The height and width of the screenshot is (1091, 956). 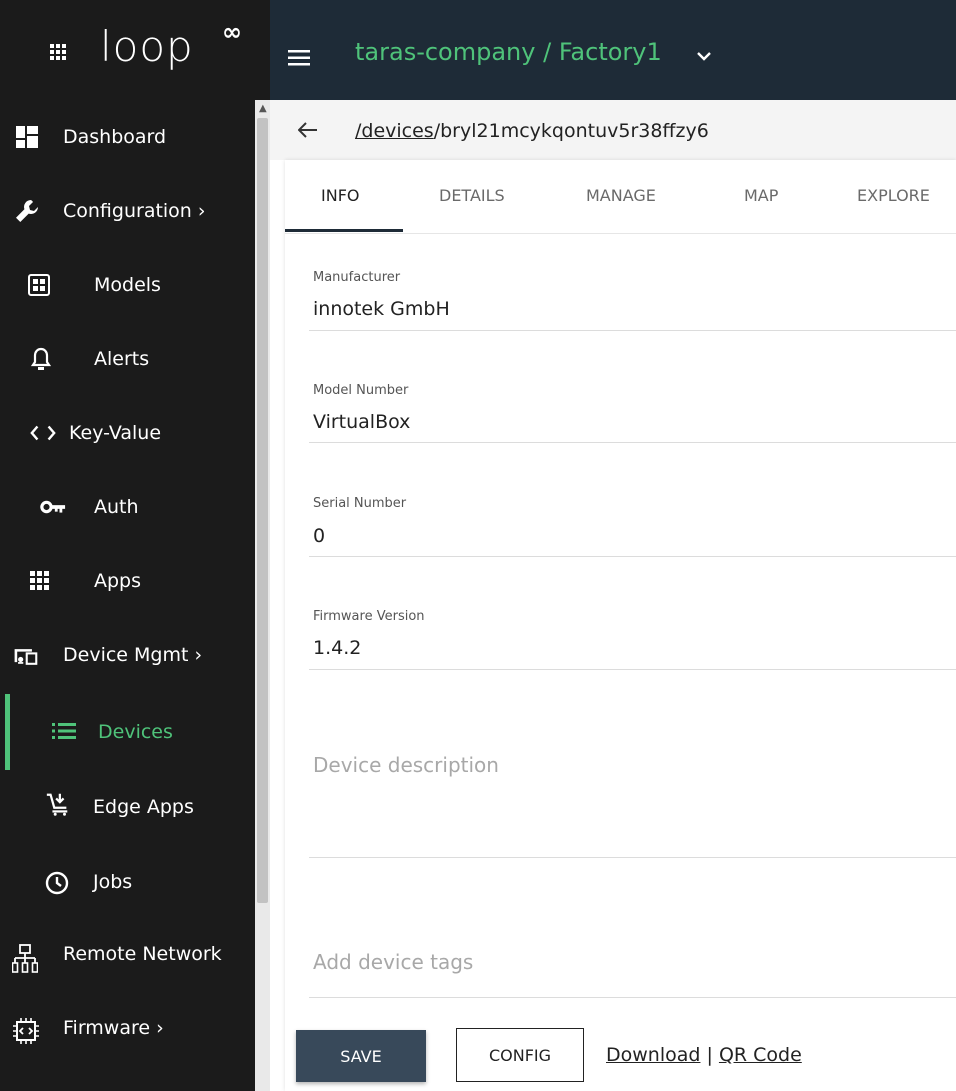 I want to click on network-icon, so click(x=25, y=959).